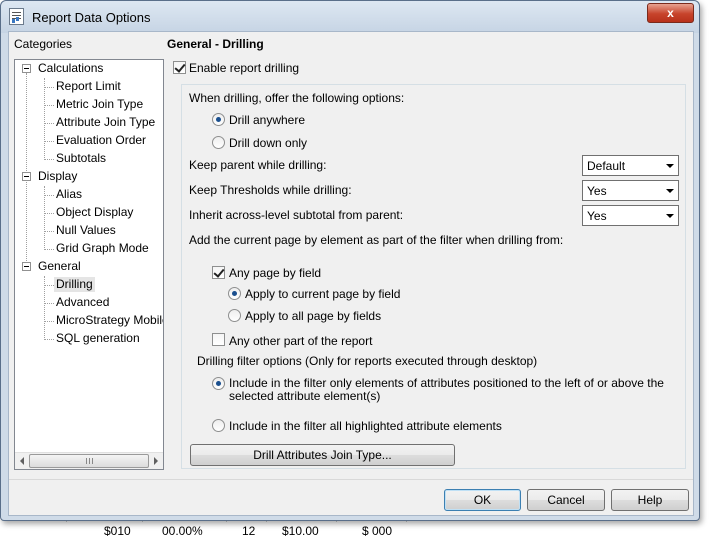 This screenshot has height=538, width=715. What do you see at coordinates (218, 383) in the screenshot?
I see `include-left-above-radio` at bounding box center [218, 383].